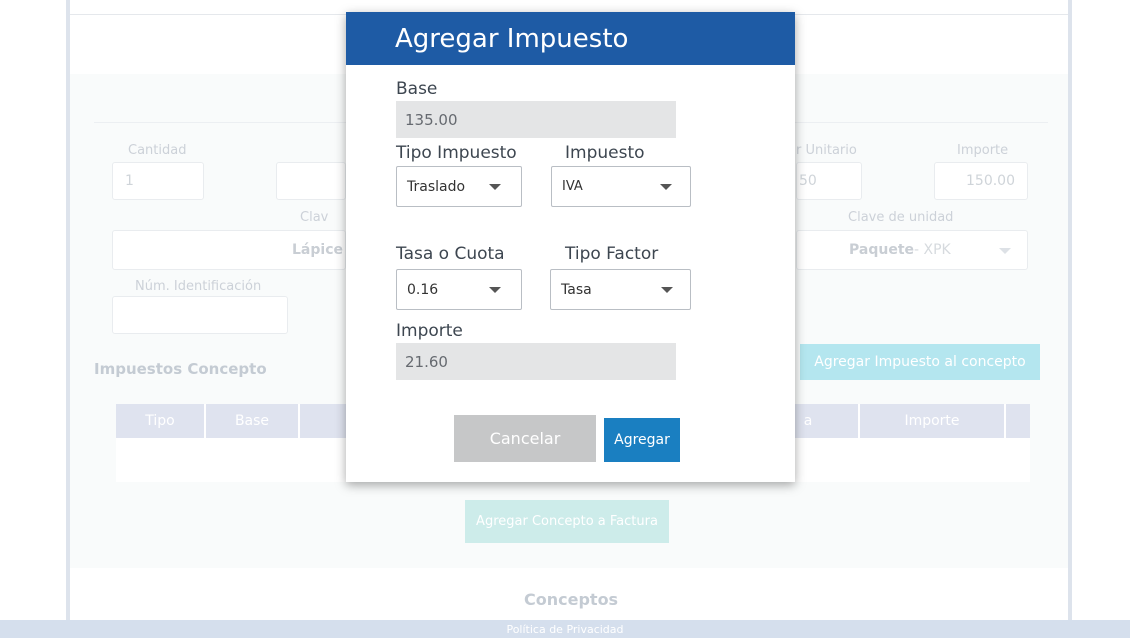 The image size is (1130, 638). I want to click on privacy-policy-link: Política de Privacidad, so click(564, 629).